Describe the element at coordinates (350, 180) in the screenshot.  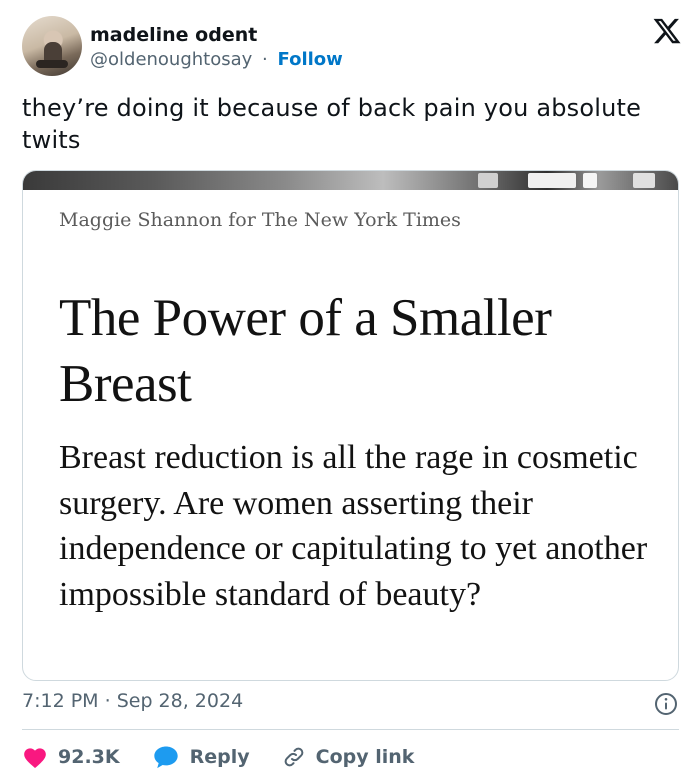
I see `article-photo-strip` at that location.